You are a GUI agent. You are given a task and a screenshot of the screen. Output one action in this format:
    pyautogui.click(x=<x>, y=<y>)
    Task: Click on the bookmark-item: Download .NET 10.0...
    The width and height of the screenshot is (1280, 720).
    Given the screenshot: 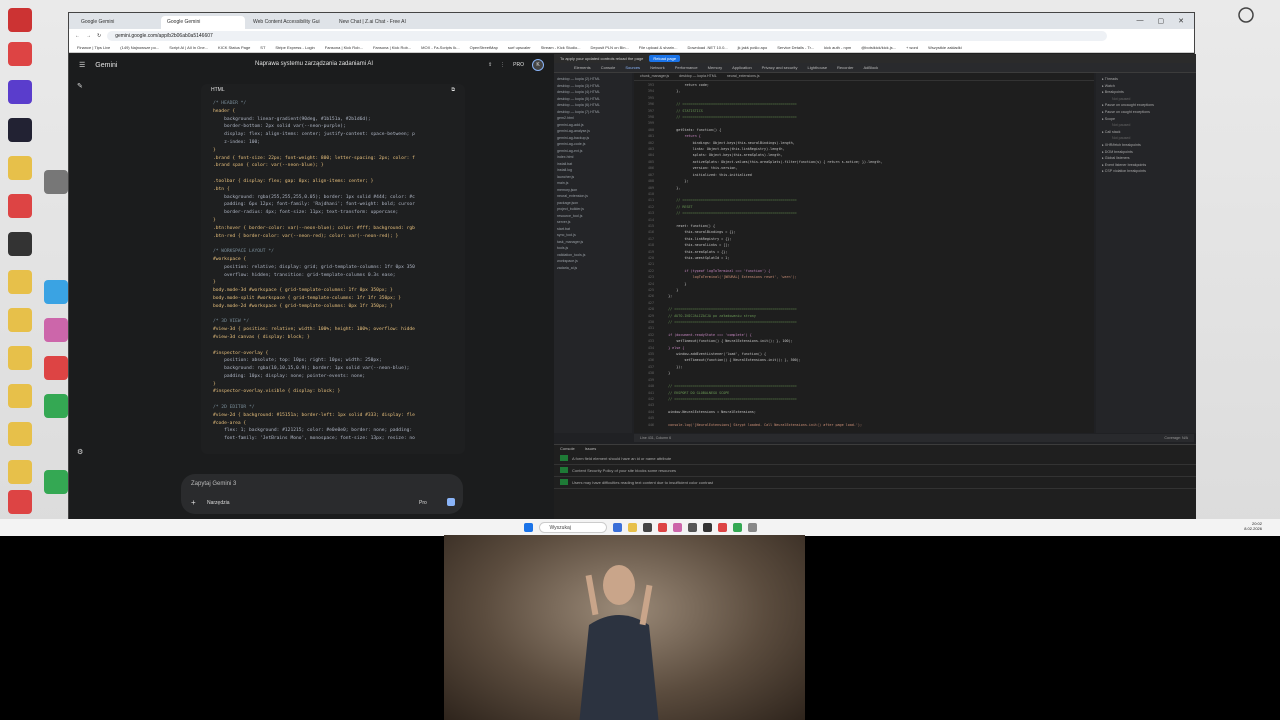 What is the action you would take?
    pyautogui.click(x=707, y=47)
    